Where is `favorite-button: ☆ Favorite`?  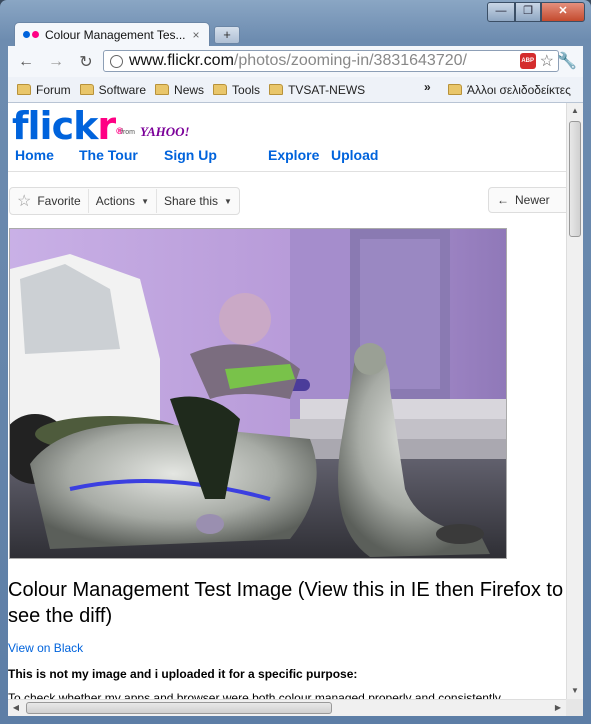
favorite-button: ☆ Favorite is located at coordinates (49, 201).